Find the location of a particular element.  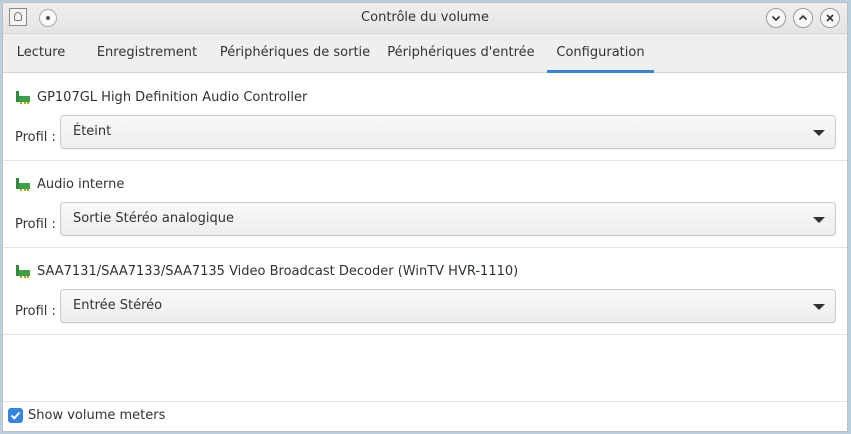

show-volume-meters-label: Show volume meters is located at coordinates (96, 415).